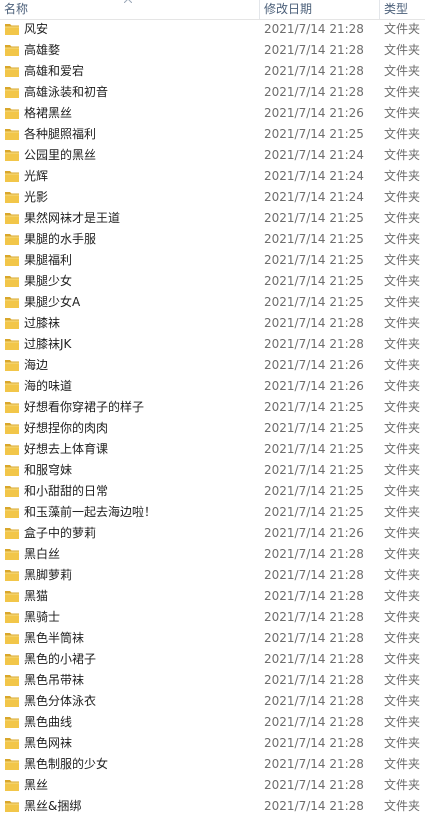  Describe the element at coordinates (212, 155) in the screenshot. I see `list-item: 公园里的黑丝 2021/7/14 21:24 文件夹` at that location.